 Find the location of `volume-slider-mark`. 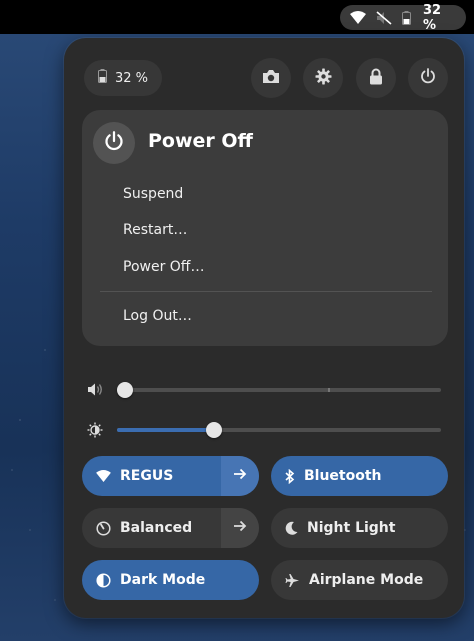

volume-slider-mark is located at coordinates (329, 390).